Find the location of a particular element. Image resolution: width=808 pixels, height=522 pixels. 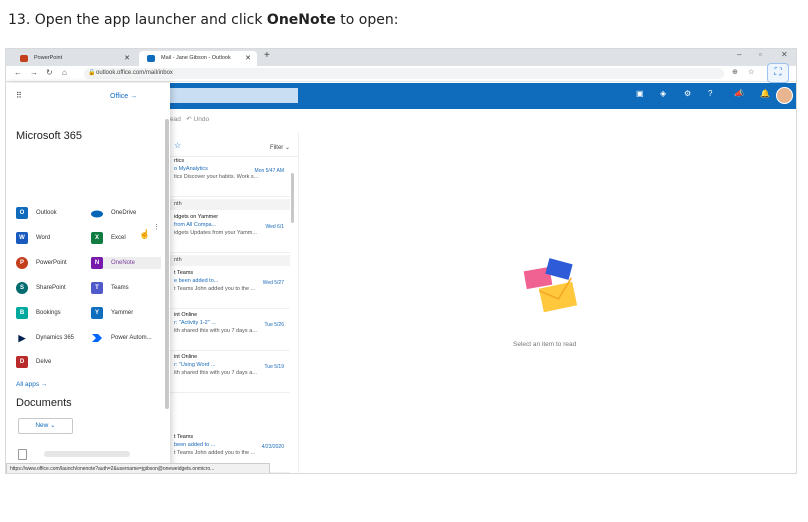

app-onedrive: OneDrive is located at coordinates (113, 213).